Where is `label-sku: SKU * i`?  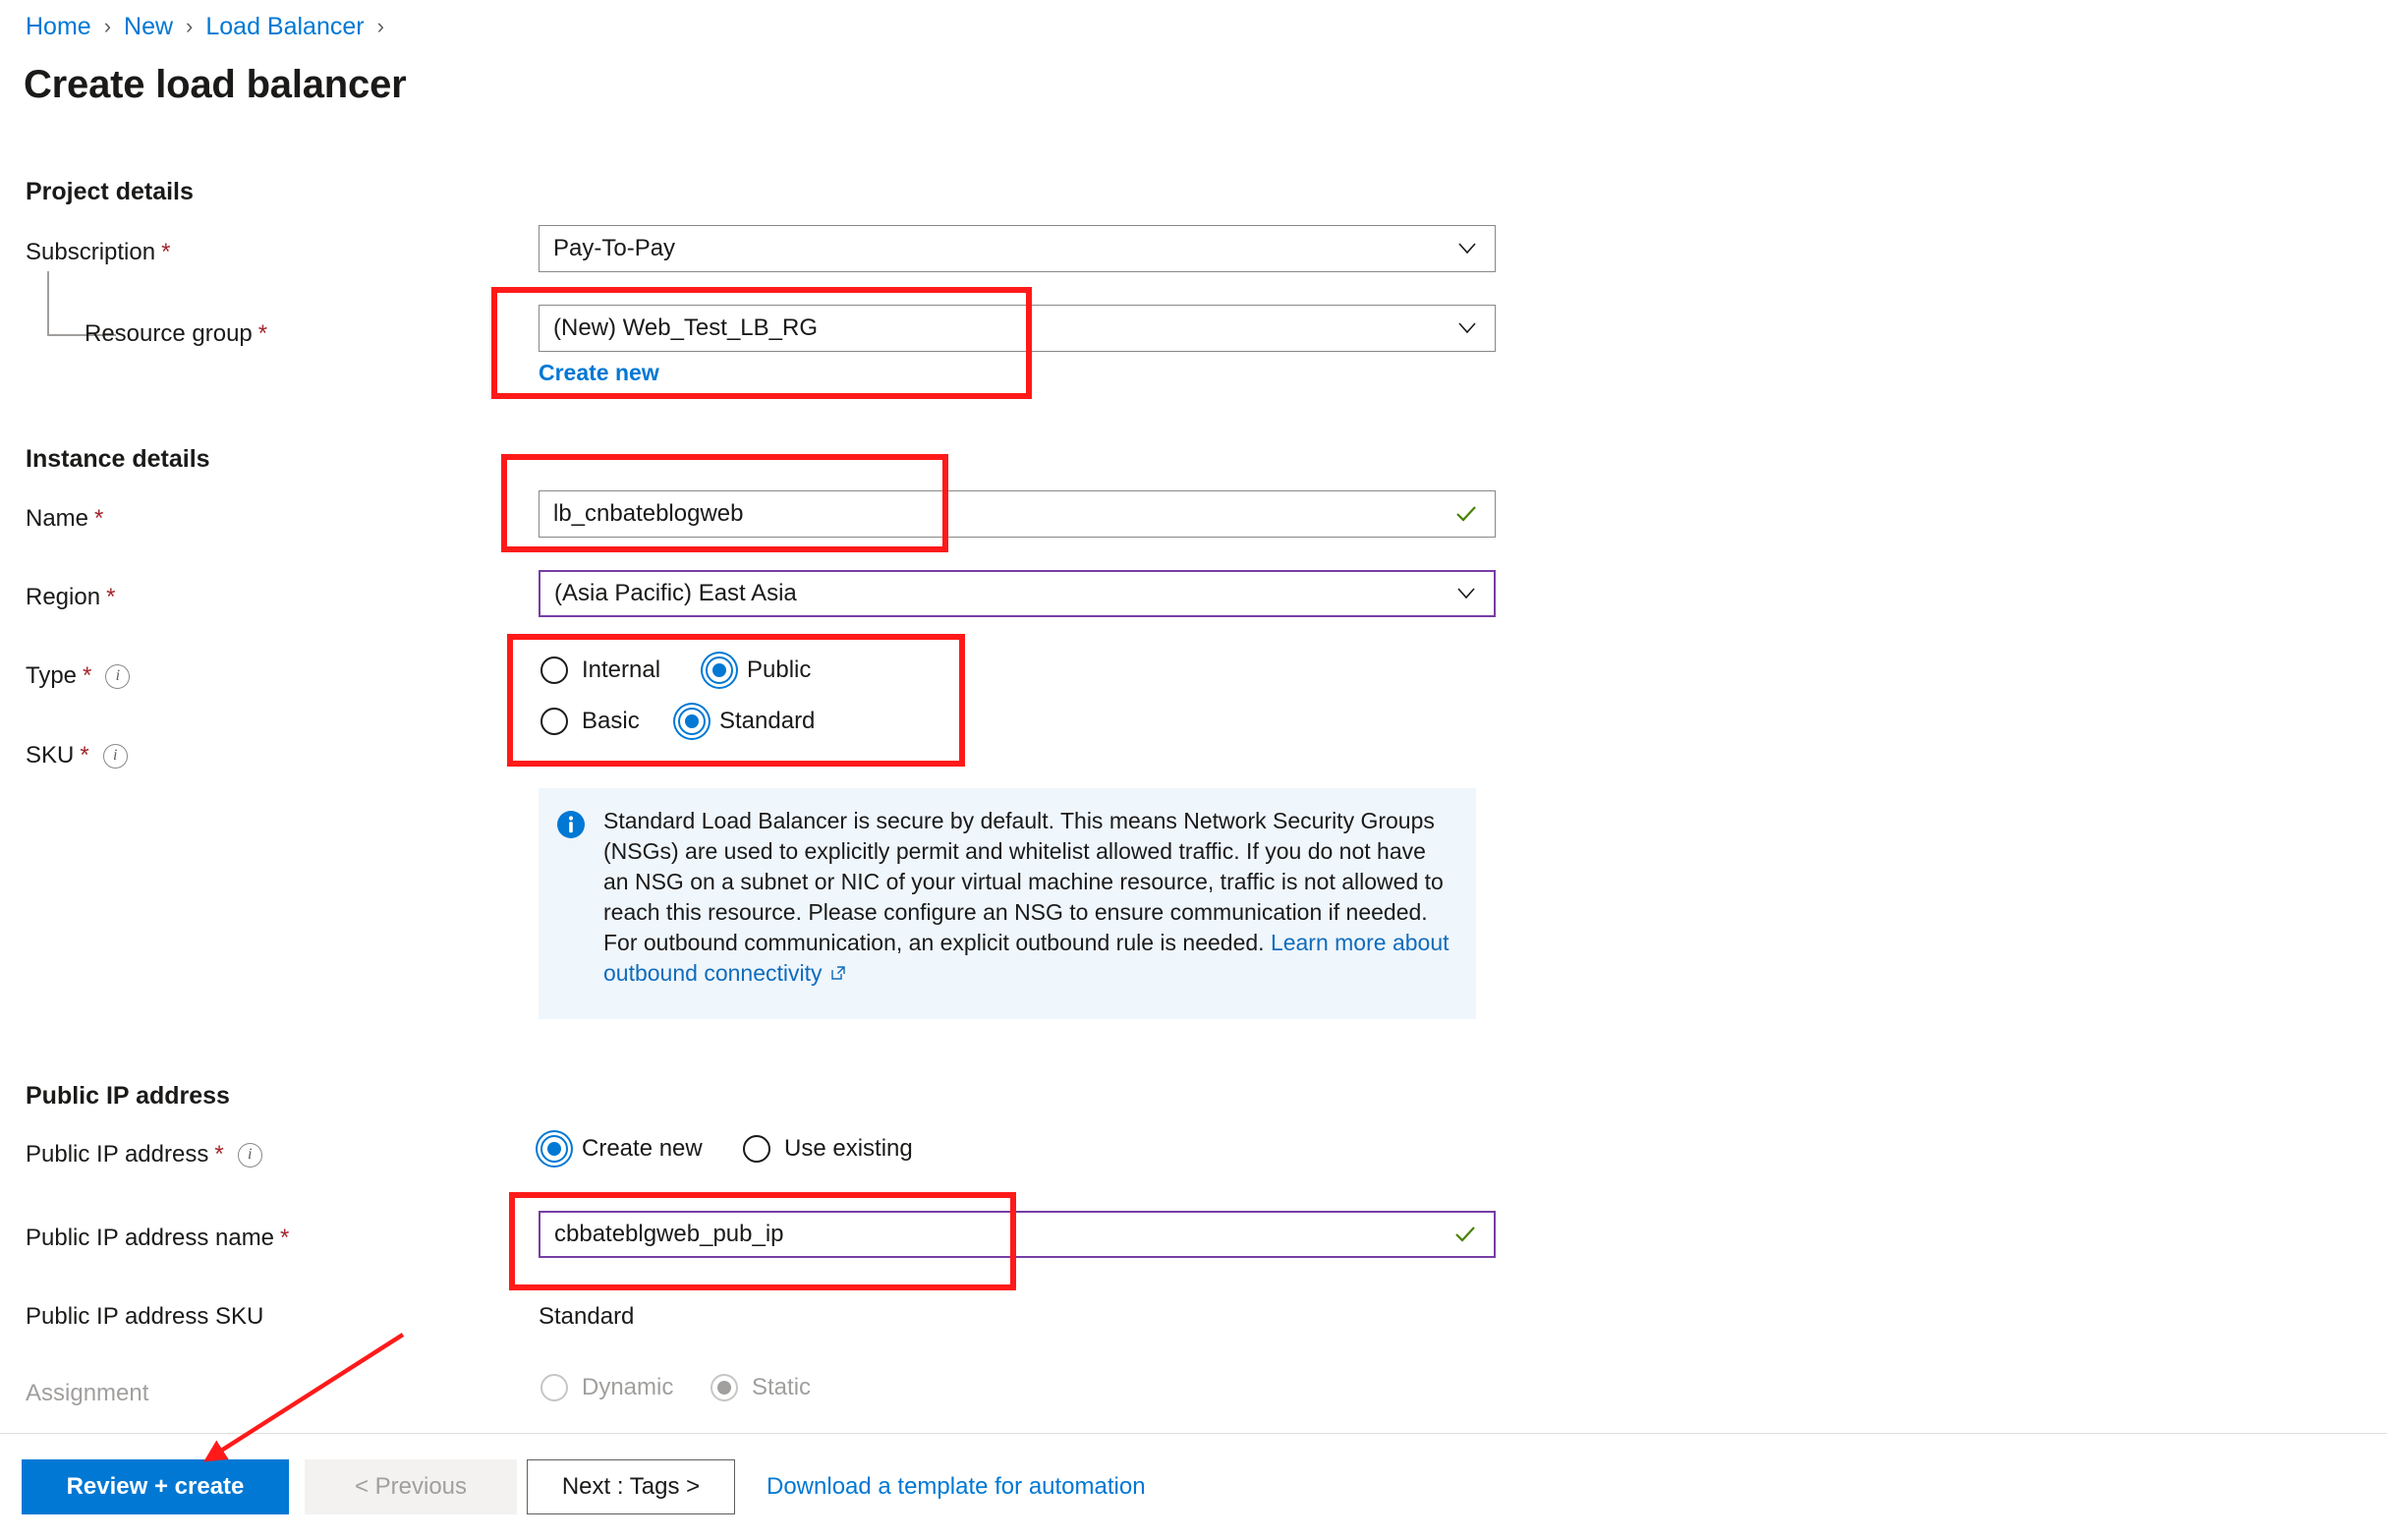 label-sku: SKU * i is located at coordinates (77, 755).